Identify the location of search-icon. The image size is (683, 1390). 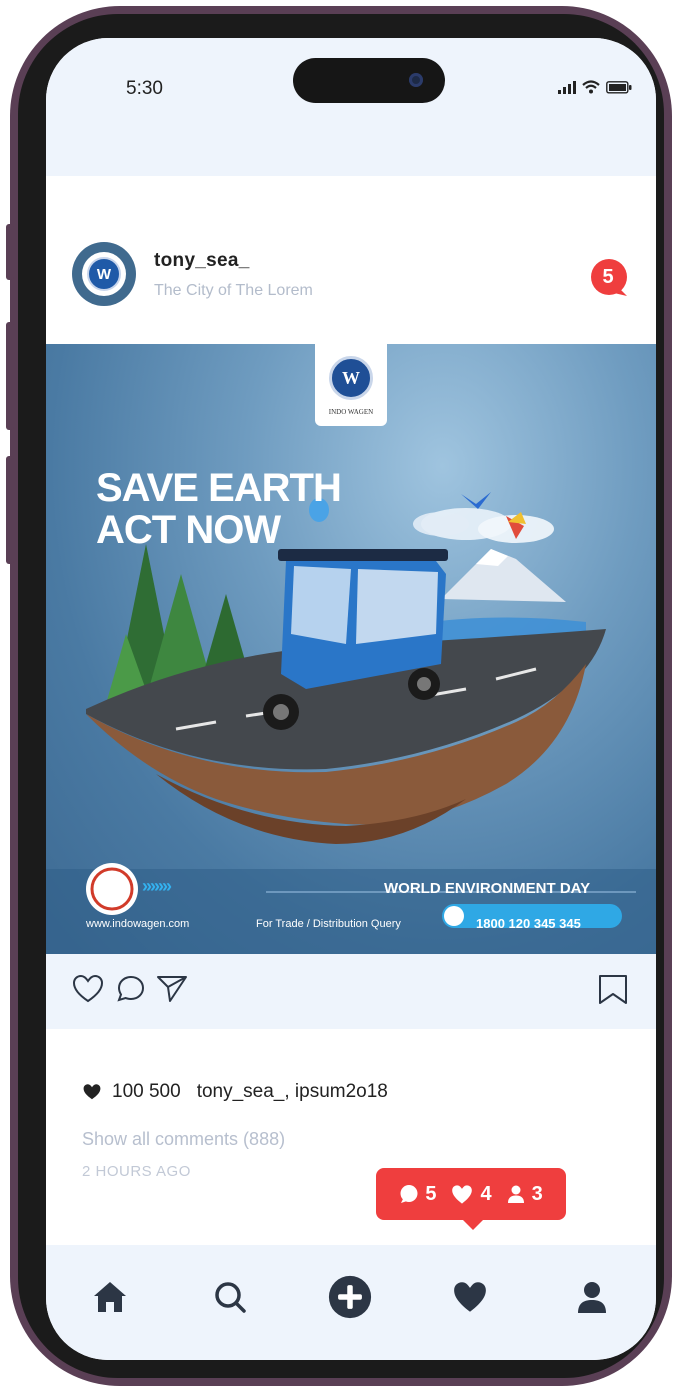
(230, 1297).